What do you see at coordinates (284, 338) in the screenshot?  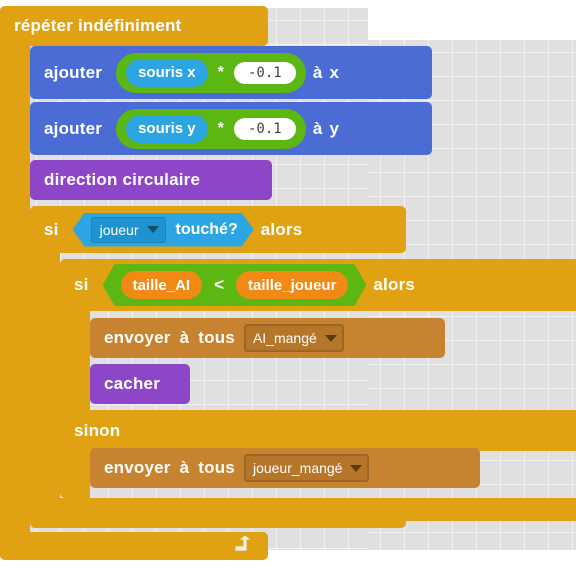 I see `broadcast-ai-message-value: AI_mangé` at bounding box center [284, 338].